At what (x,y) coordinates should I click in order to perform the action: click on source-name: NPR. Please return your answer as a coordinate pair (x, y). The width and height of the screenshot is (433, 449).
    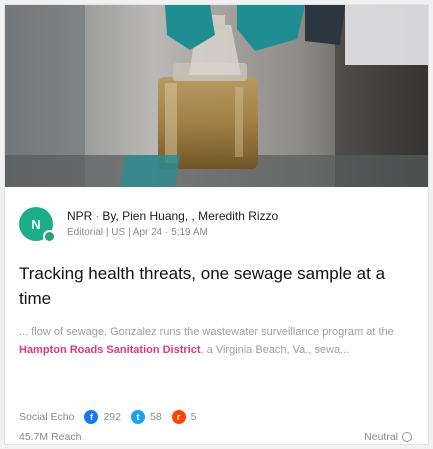
    Looking at the image, I should click on (79, 216).